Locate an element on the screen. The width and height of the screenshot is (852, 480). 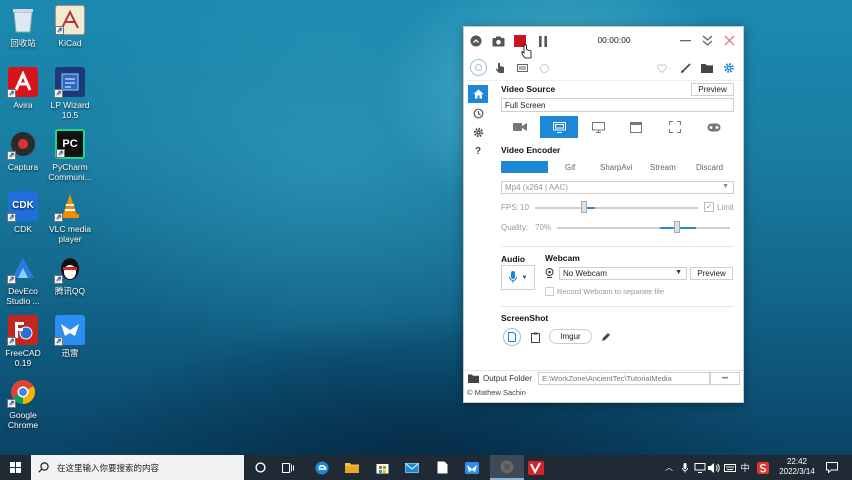
side-nav: ? is located at coordinates (479, 123).